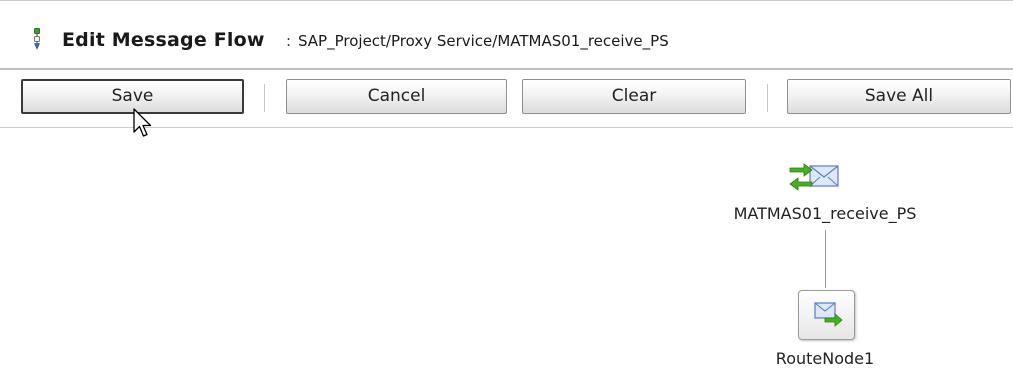 This screenshot has height=379, width=1013. What do you see at coordinates (825, 259) in the screenshot?
I see `flow-connector` at bounding box center [825, 259].